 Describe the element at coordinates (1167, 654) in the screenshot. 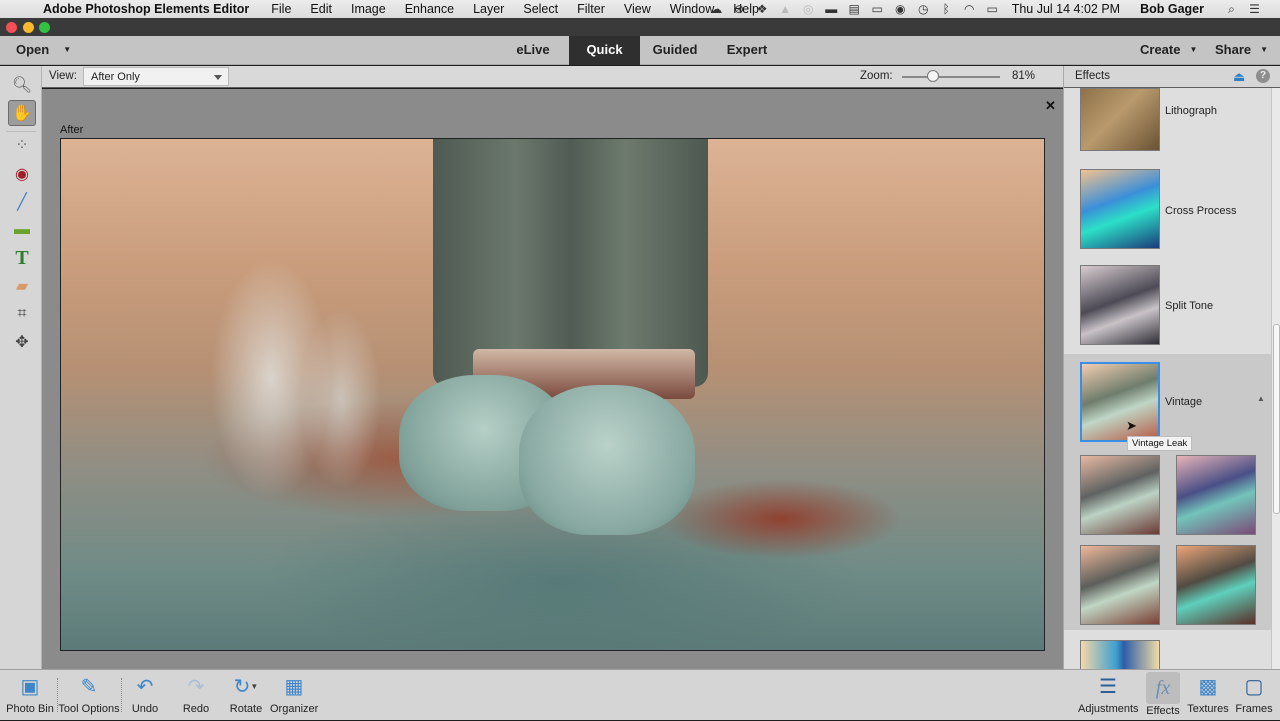

I see `effect-next` at that location.